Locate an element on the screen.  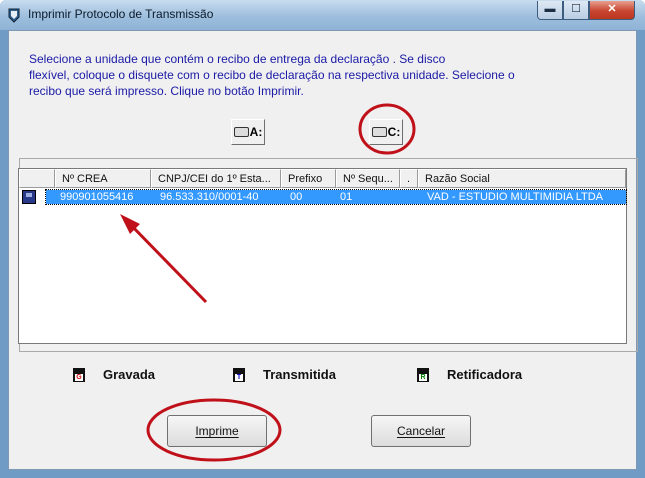
drive-c-label: C: is located at coordinates (394, 132).